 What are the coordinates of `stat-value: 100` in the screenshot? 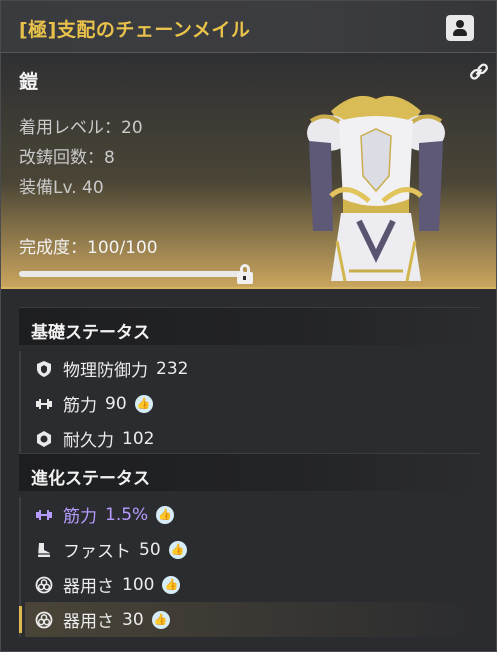 It's located at (138, 584).